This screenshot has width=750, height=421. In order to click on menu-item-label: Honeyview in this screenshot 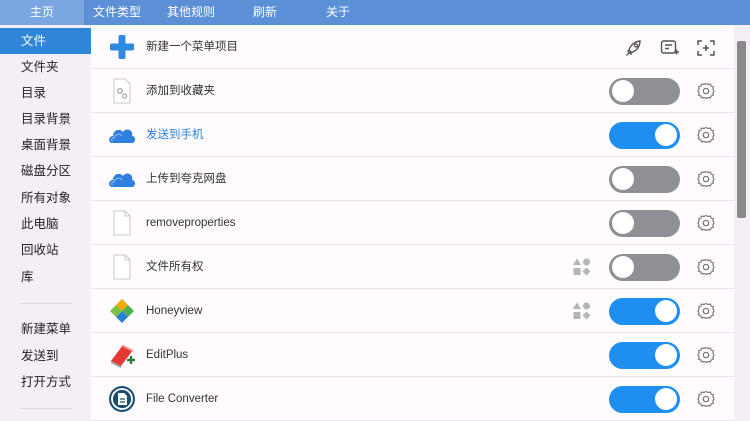, I will do `click(174, 311)`.